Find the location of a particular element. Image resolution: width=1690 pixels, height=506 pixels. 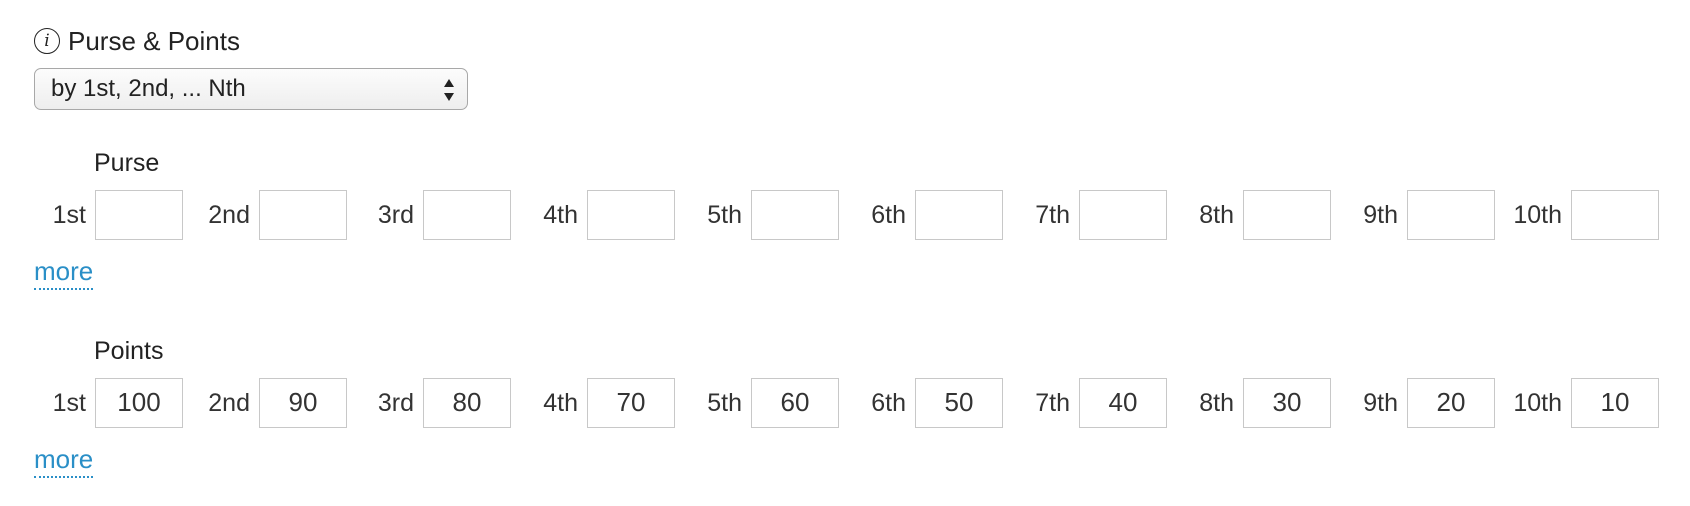

points-place-2: 2nd 90 is located at coordinates (277, 403).